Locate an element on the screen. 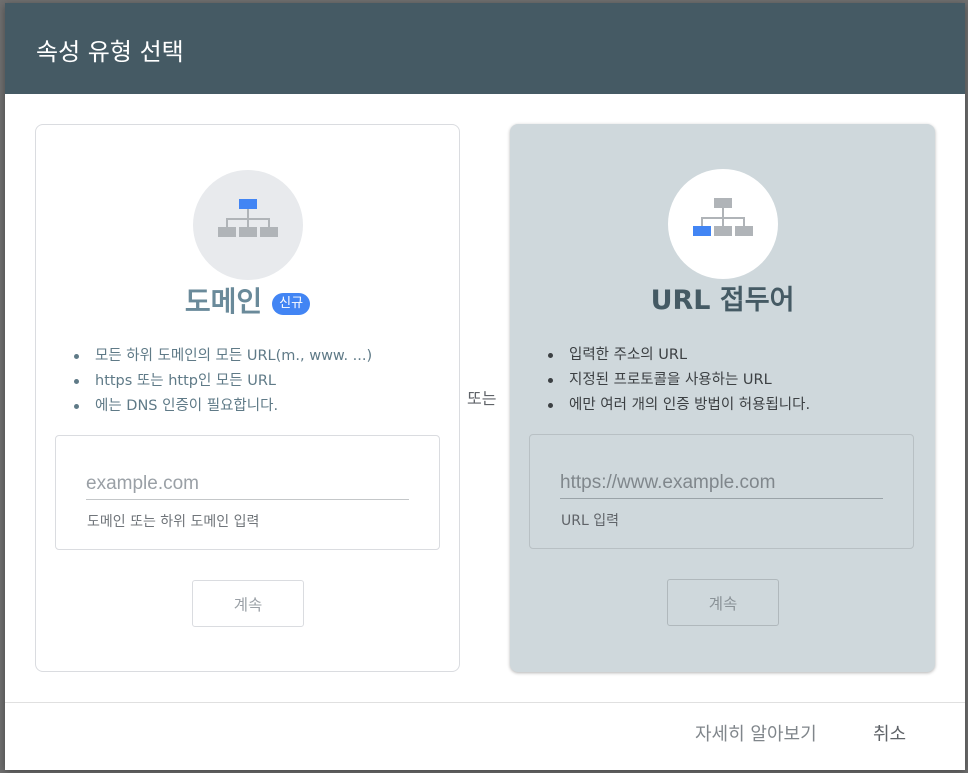 The width and height of the screenshot is (968, 773). new-badge: 신규 is located at coordinates (291, 304).